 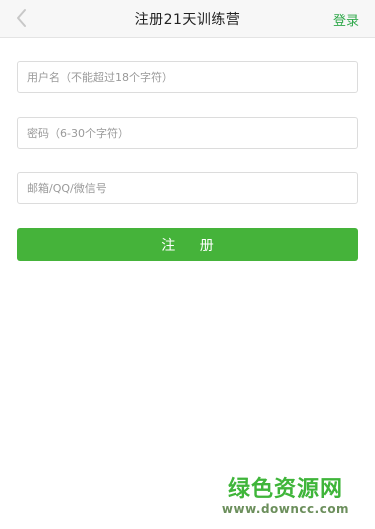 I want to click on login-link: 登录, so click(x=346, y=19).